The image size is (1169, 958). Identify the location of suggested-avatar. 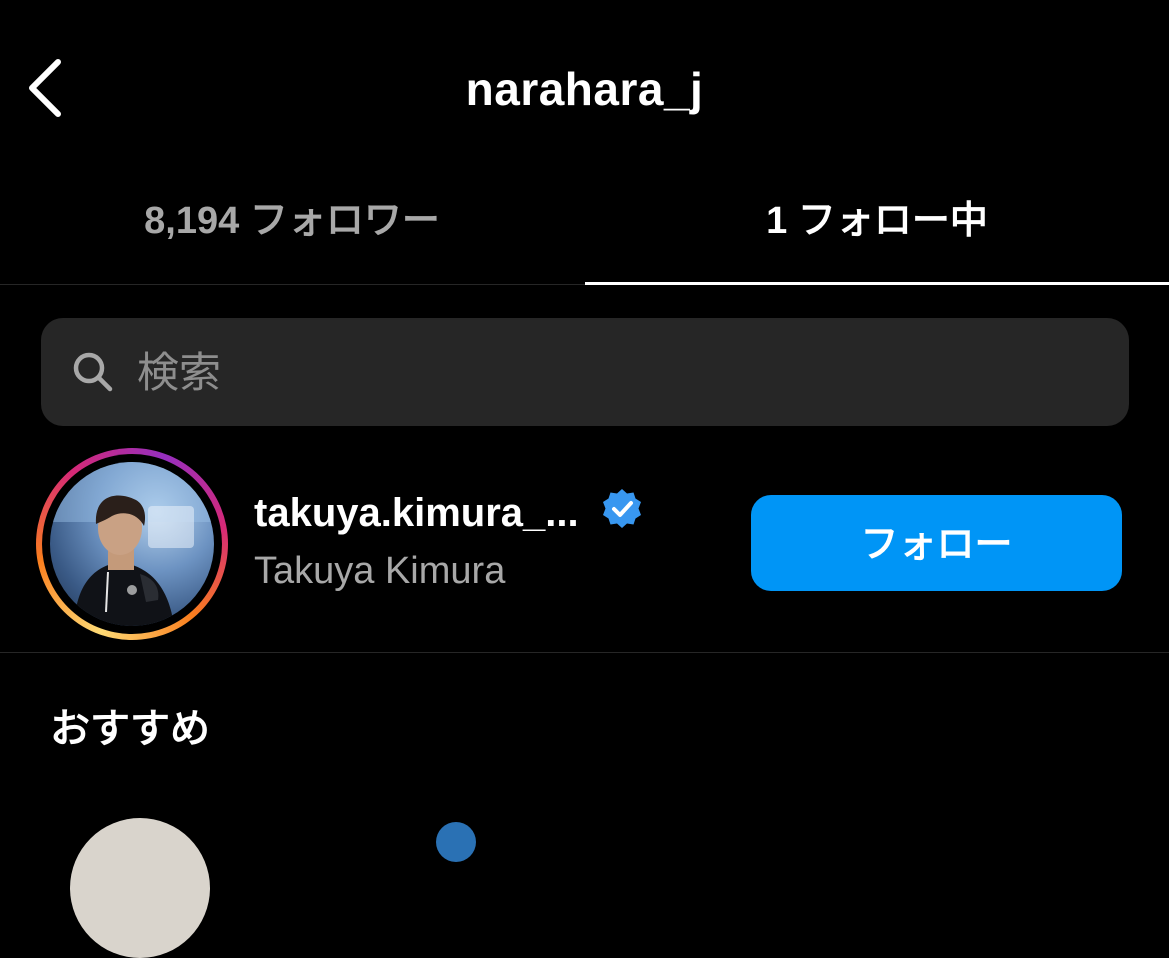
(140, 888).